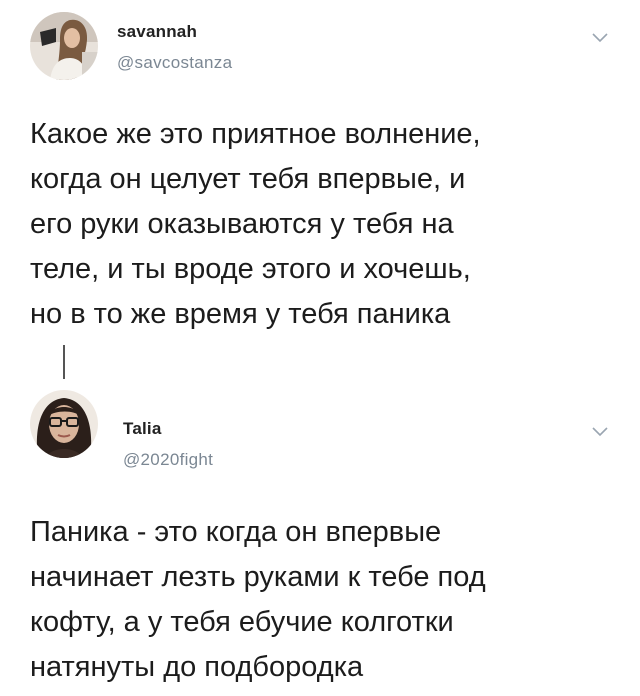  What do you see at coordinates (240, 314) in the screenshot?
I see `tweet-text-line: но в то же время у тебя паника` at bounding box center [240, 314].